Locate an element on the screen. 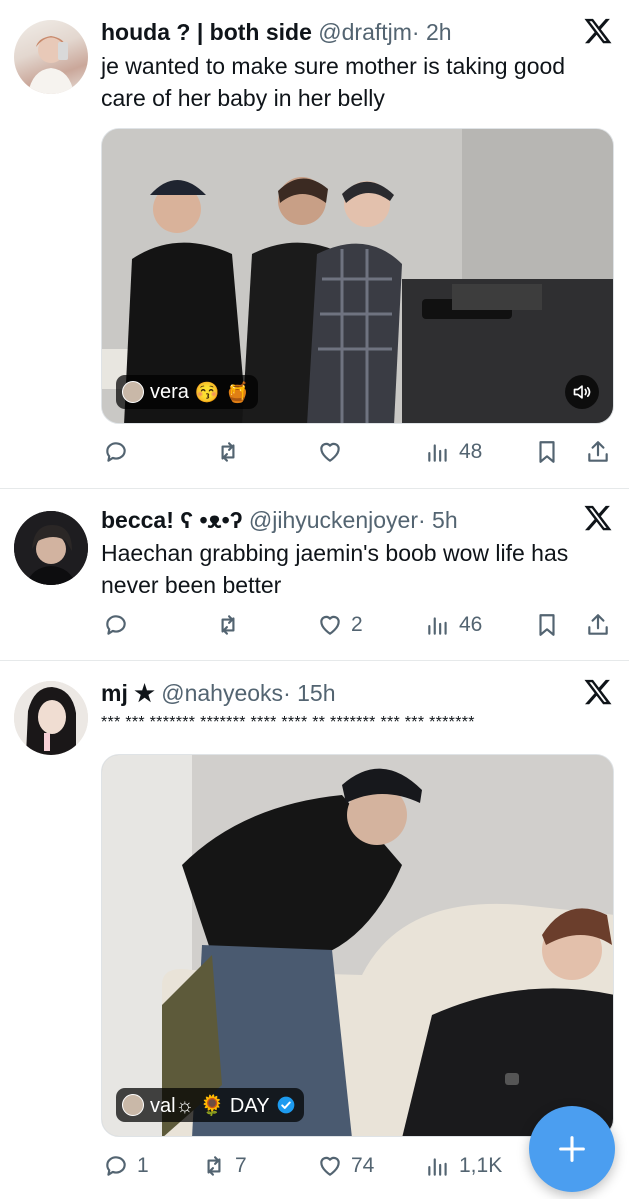  views-count: 48 is located at coordinates (471, 451).